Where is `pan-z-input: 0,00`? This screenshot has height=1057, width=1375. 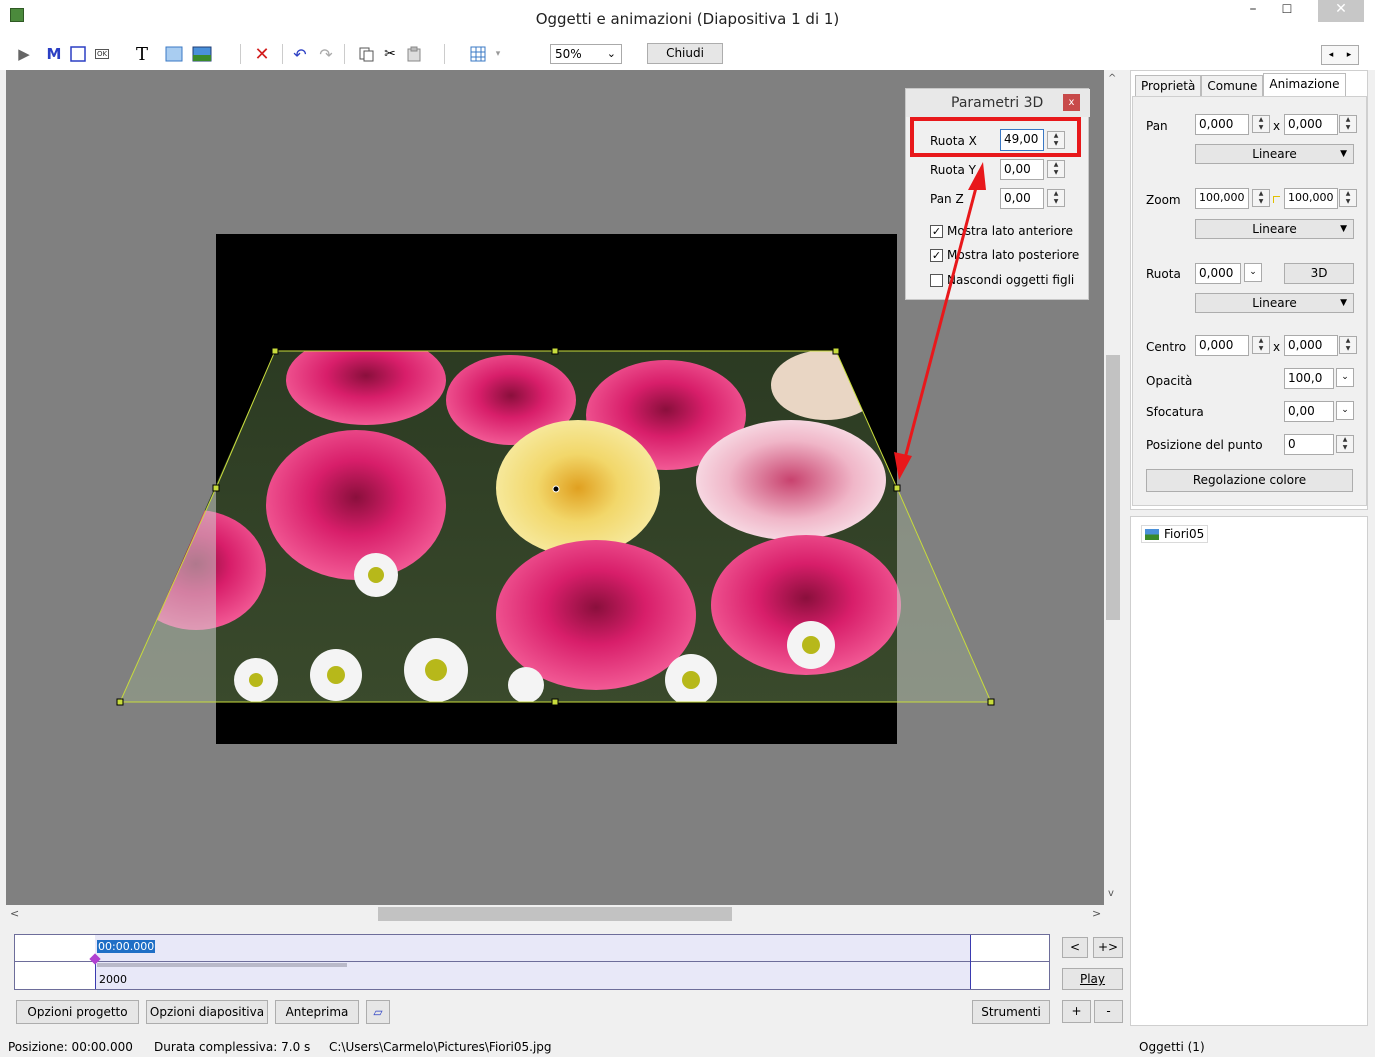
pan-z-input: 0,00 is located at coordinates (1022, 198).